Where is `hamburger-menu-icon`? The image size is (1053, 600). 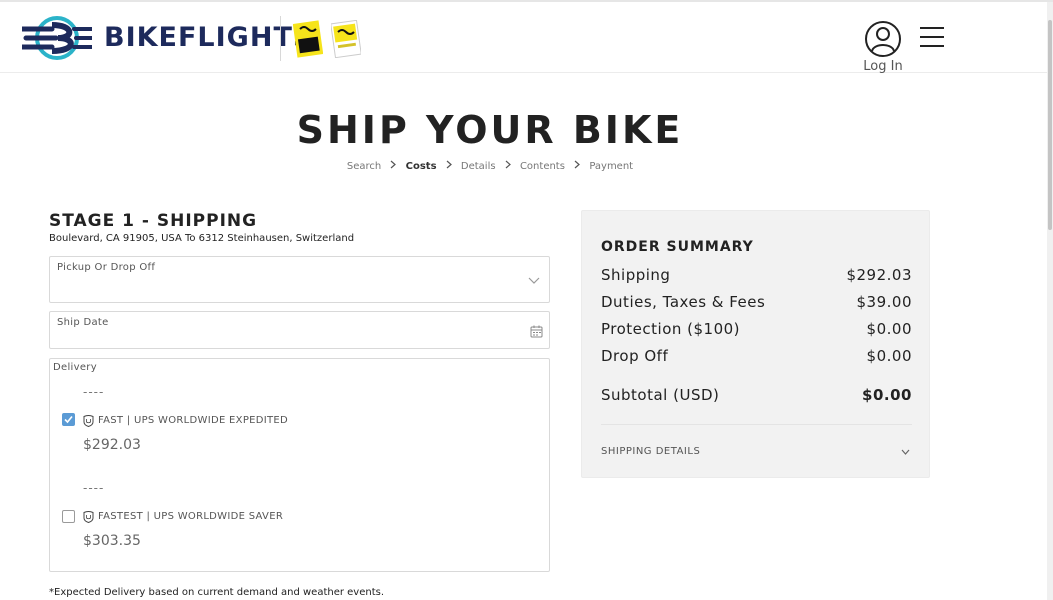
hamburger-menu-icon is located at coordinates (932, 37).